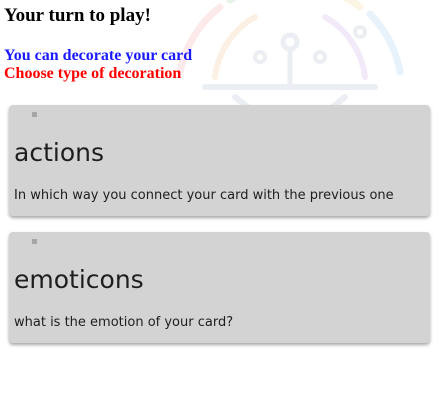 The width and height of the screenshot is (442, 402). Describe the element at coordinates (93, 73) in the screenshot. I see `decoration-instruction: Choose type of decoration` at that location.